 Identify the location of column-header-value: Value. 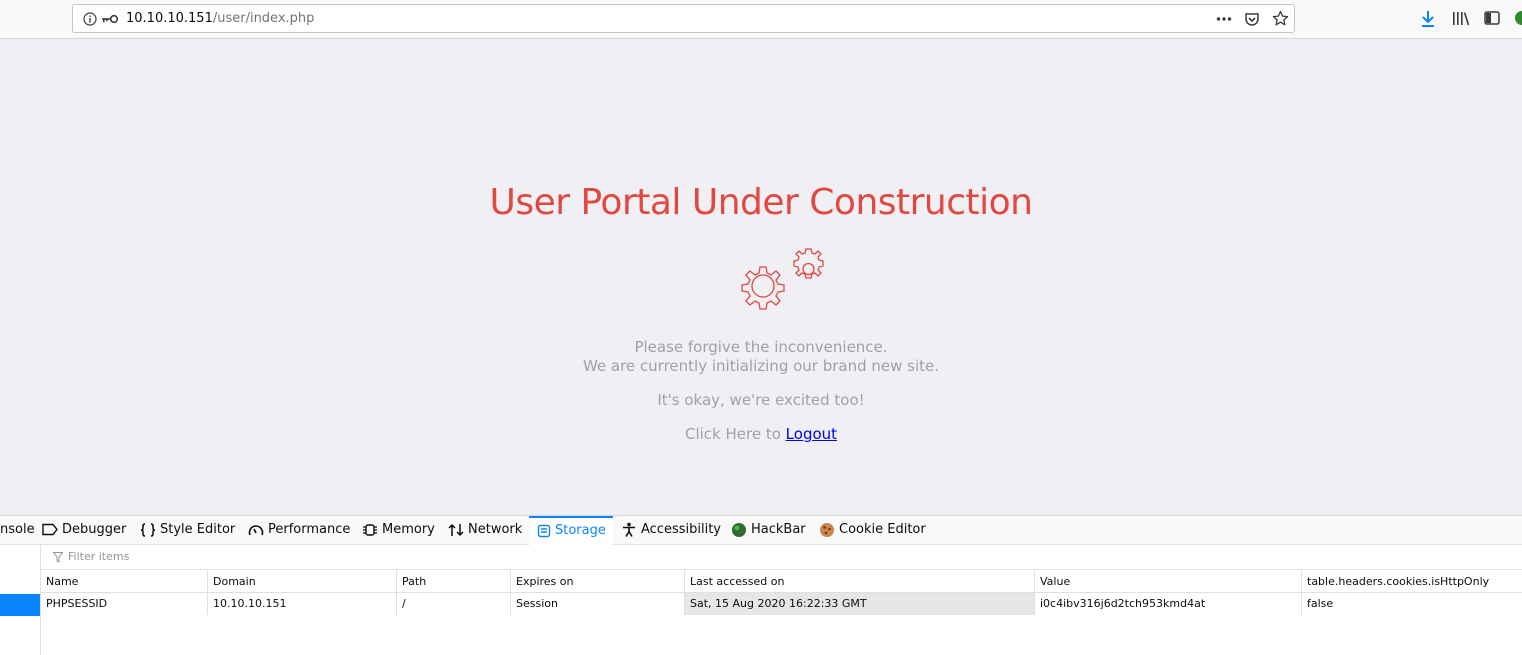
(1167, 581).